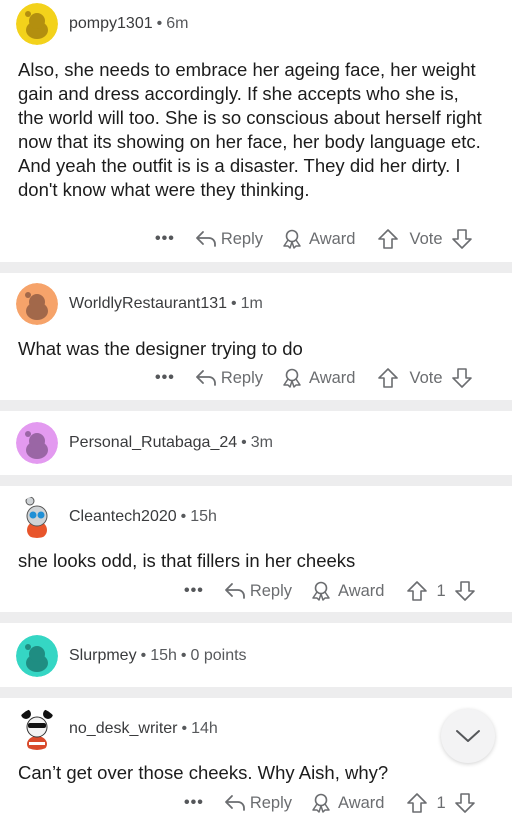 The width and height of the screenshot is (512, 819). I want to click on timestamp: 15h, so click(163, 655).